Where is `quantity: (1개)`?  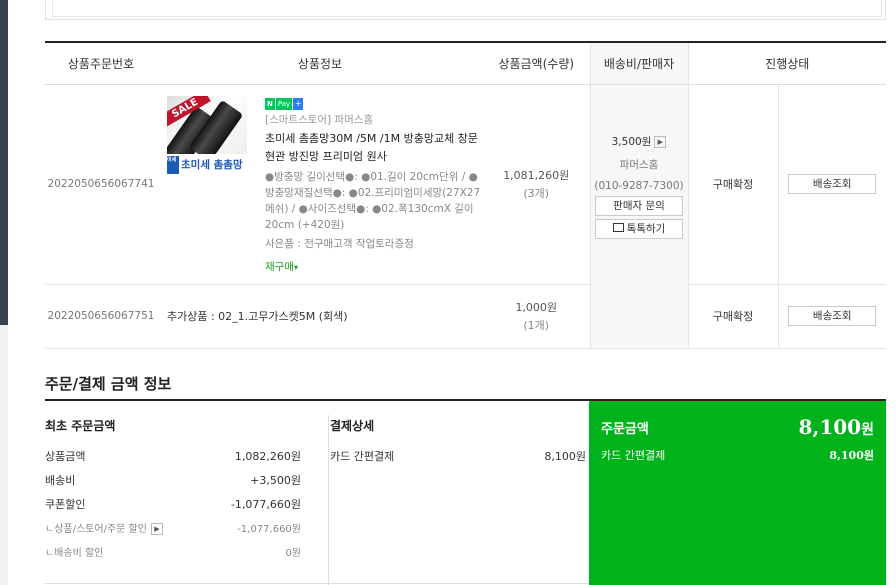 quantity: (1개) is located at coordinates (536, 325).